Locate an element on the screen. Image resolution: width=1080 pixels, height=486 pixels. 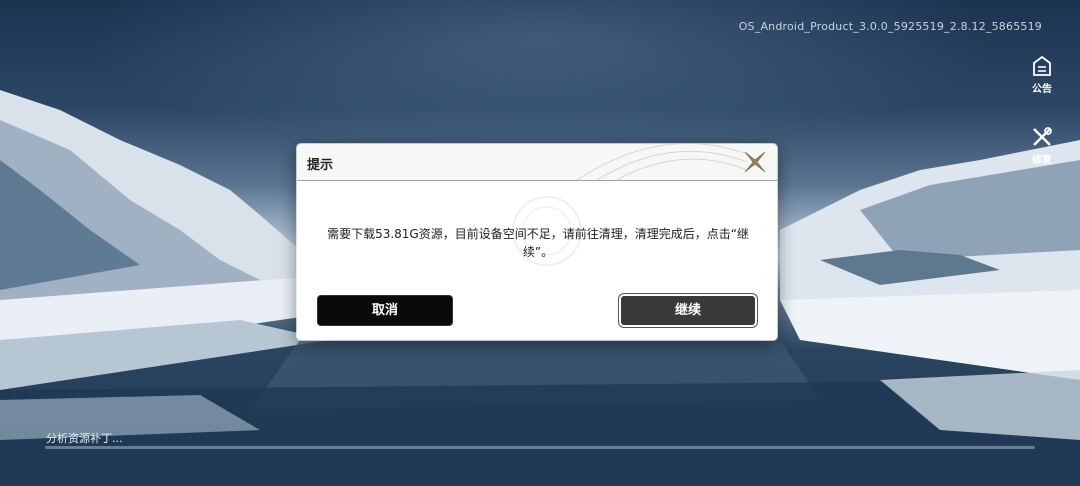
continue-button: 继续 is located at coordinates (688, 310).